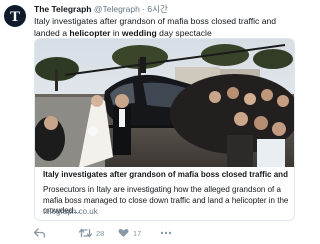 This screenshot has width=320, height=244. I want to click on reply-icon, so click(39, 233).